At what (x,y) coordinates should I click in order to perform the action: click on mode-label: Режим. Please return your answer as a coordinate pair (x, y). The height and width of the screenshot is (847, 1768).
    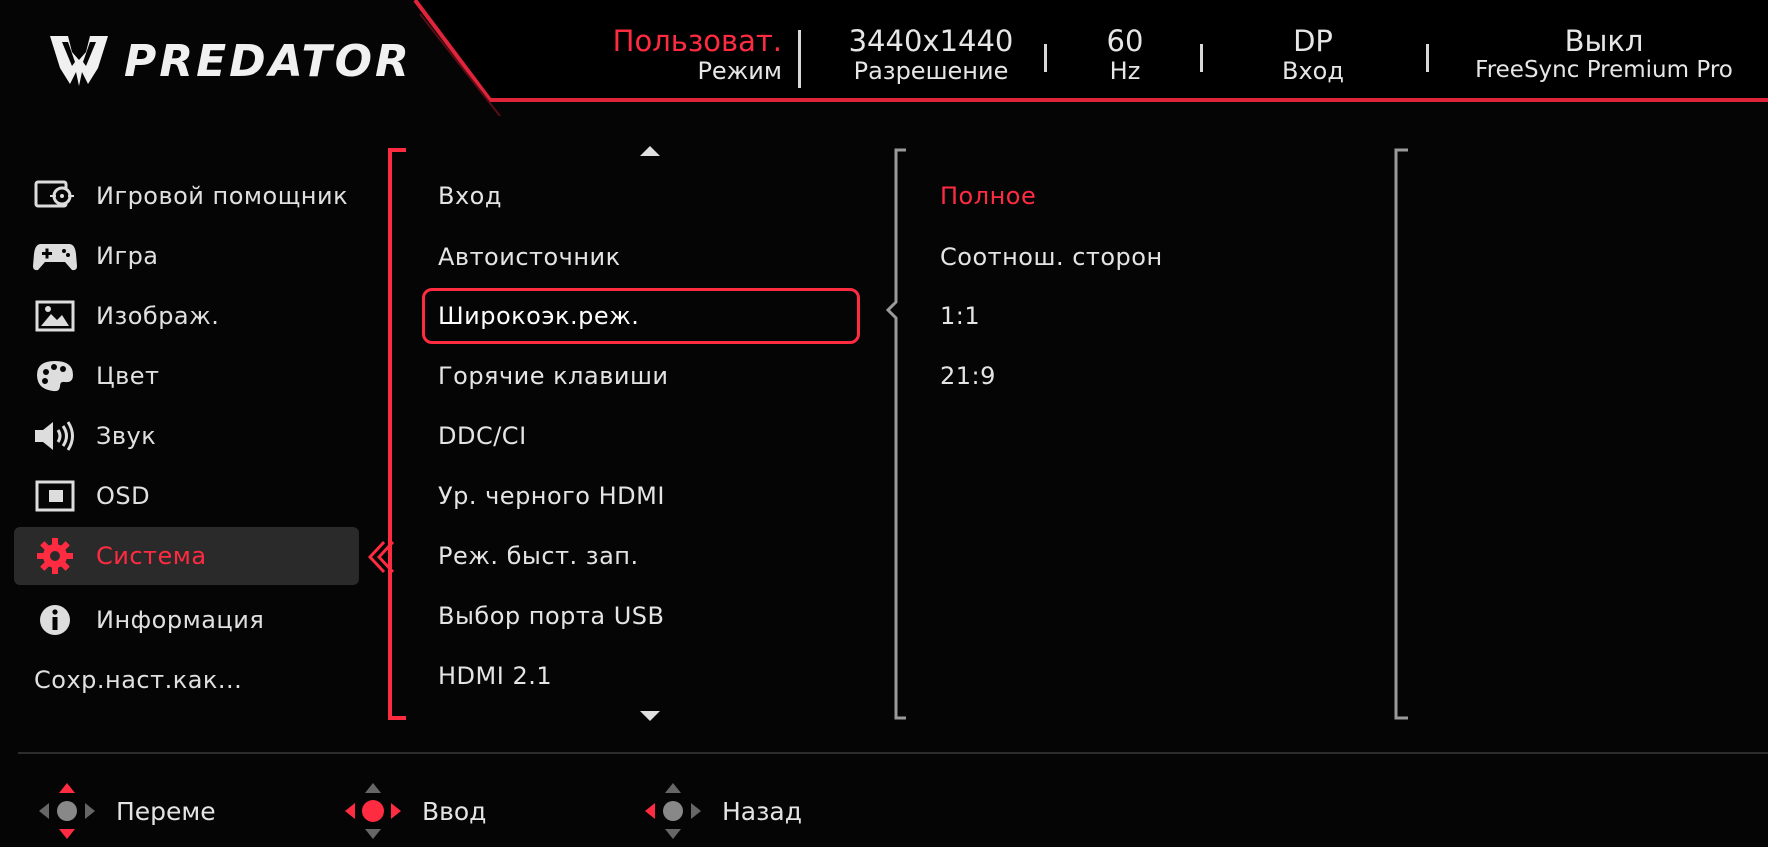
    Looking at the image, I should click on (739, 70).